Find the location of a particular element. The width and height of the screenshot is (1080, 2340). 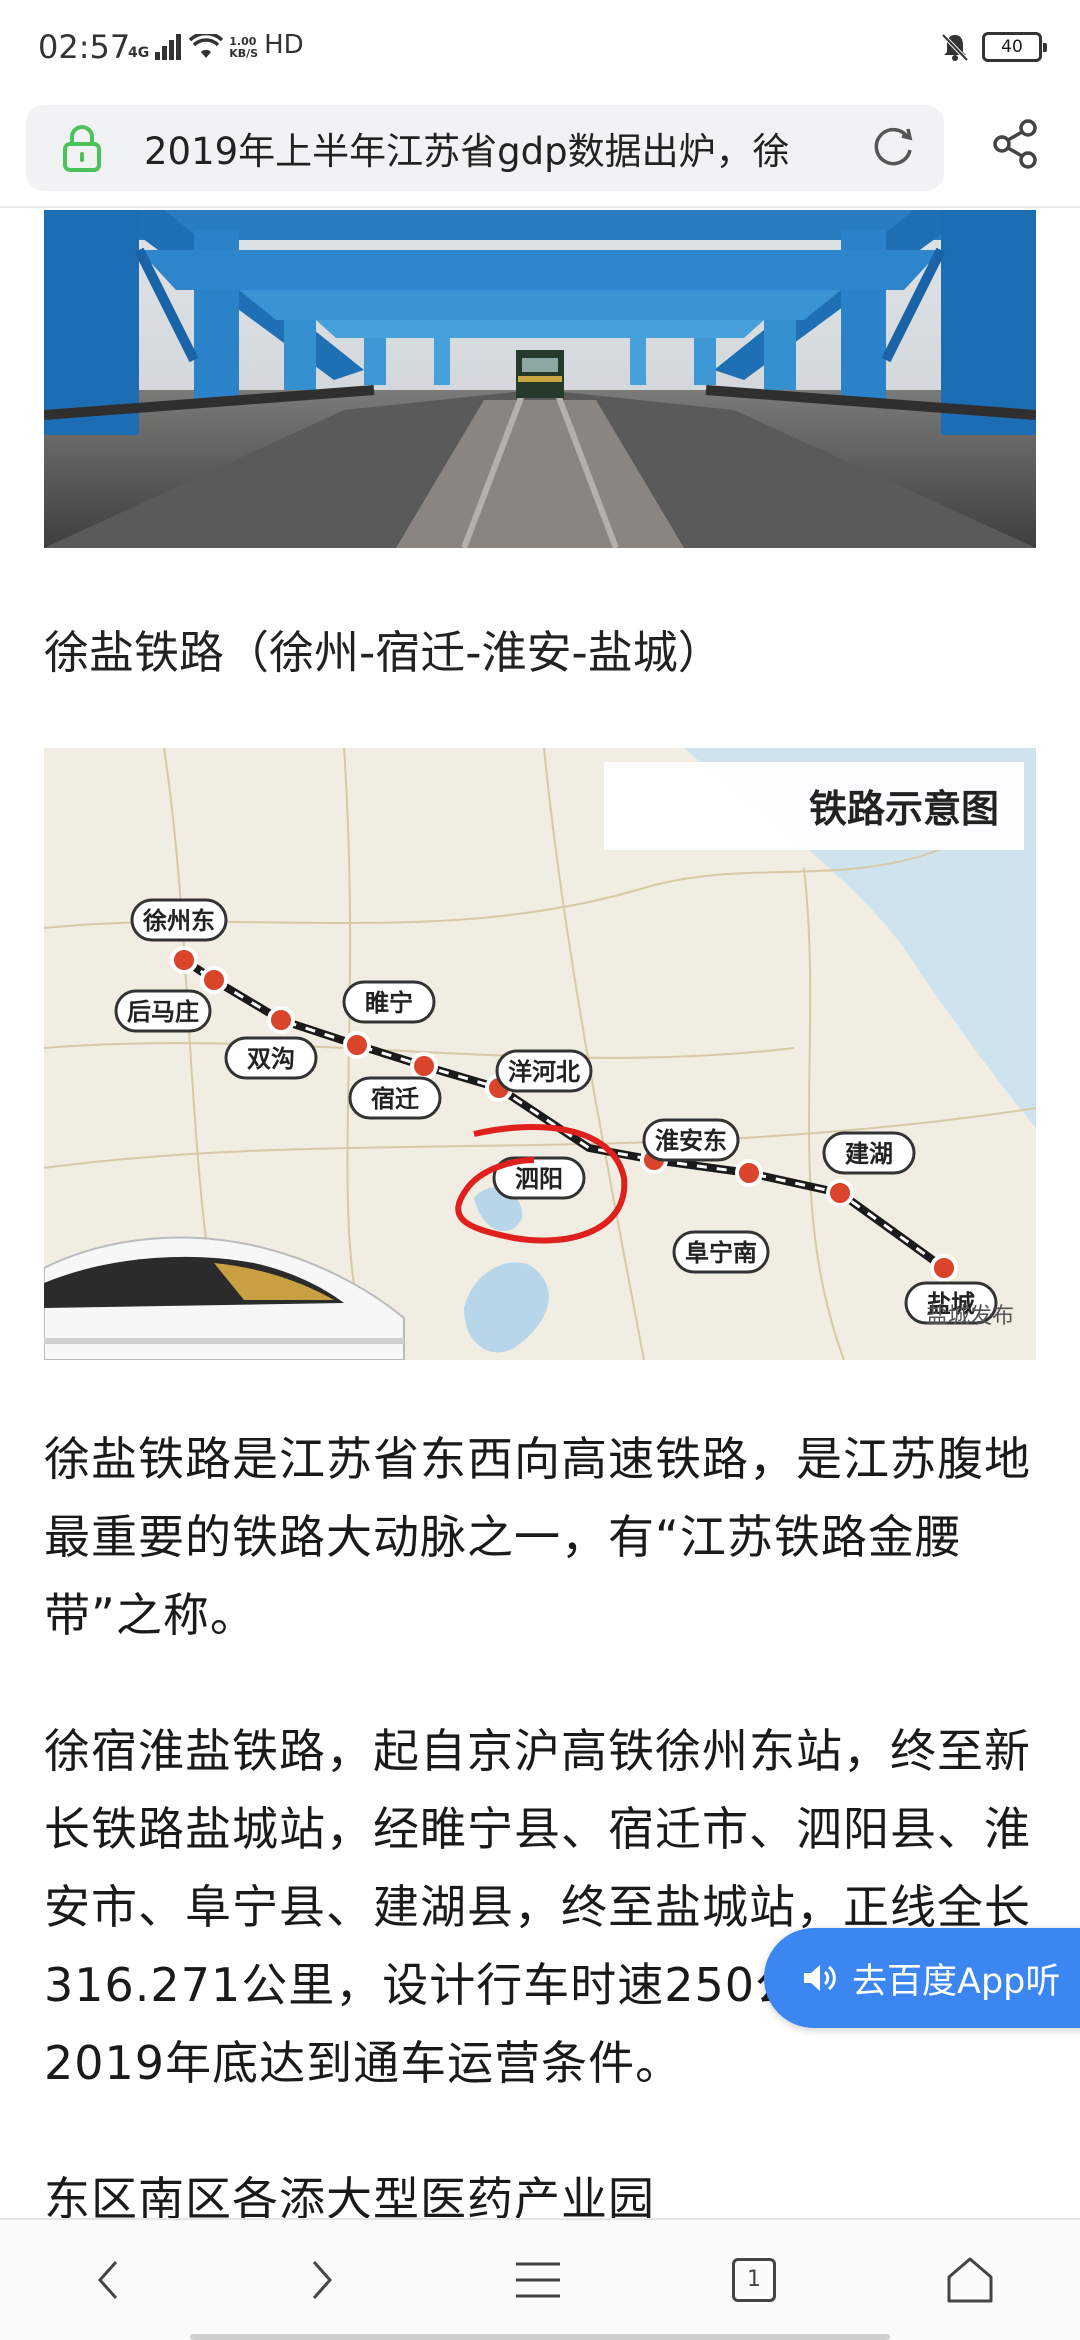

back-button is located at coordinates (108, 2280).